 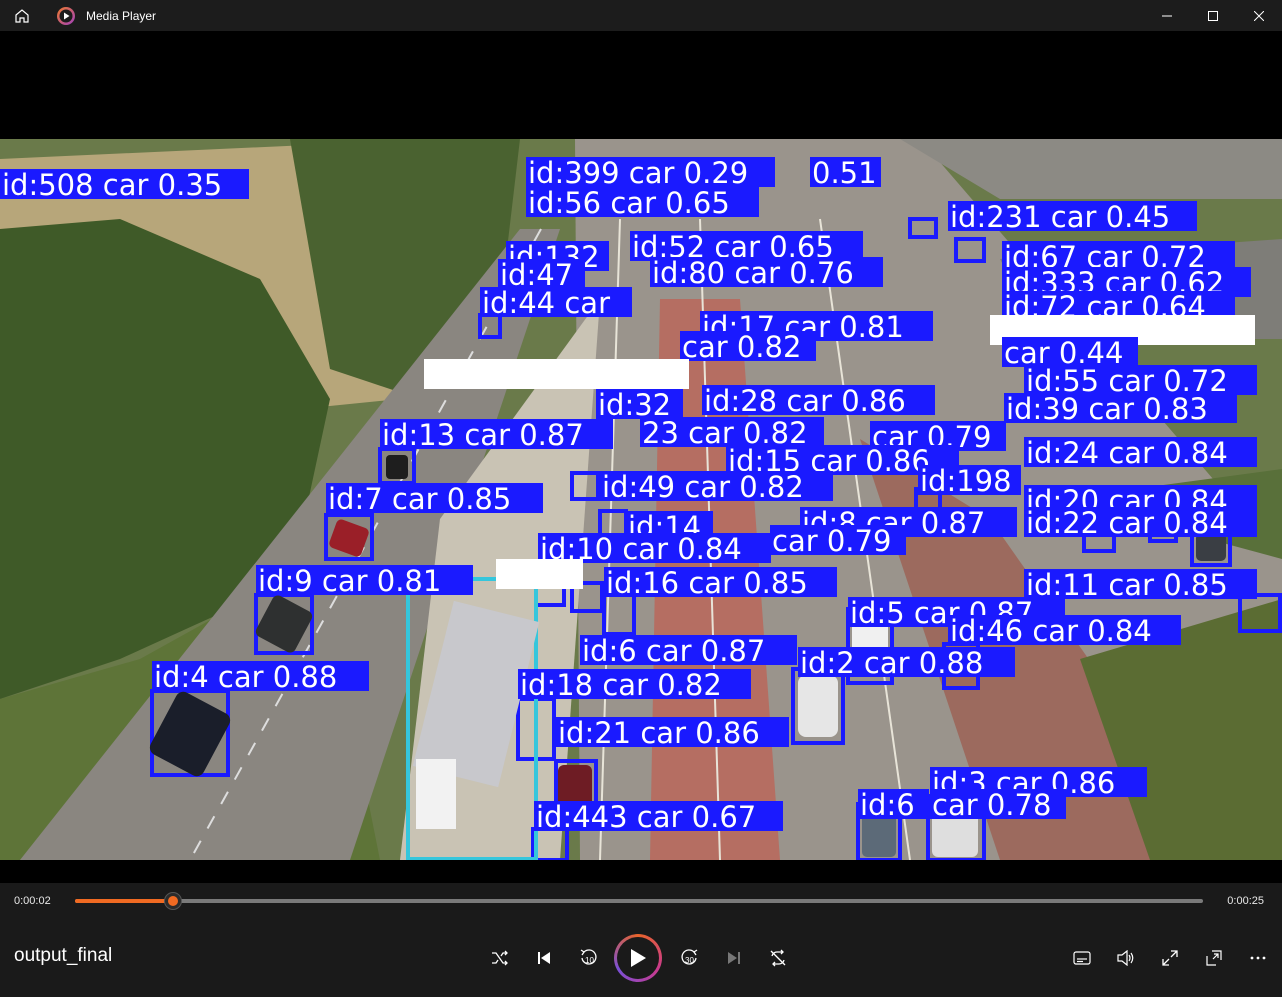 I want to click on detection-label: id:22 car 0.84, so click(x=1140, y=523).